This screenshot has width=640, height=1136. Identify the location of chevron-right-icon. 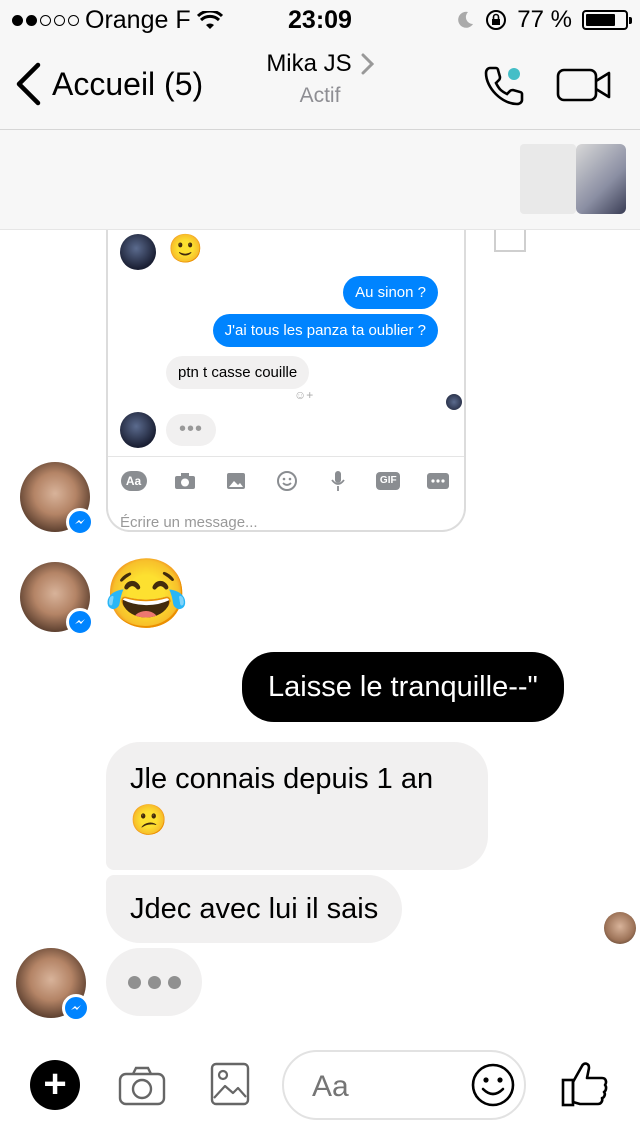
(367, 64).